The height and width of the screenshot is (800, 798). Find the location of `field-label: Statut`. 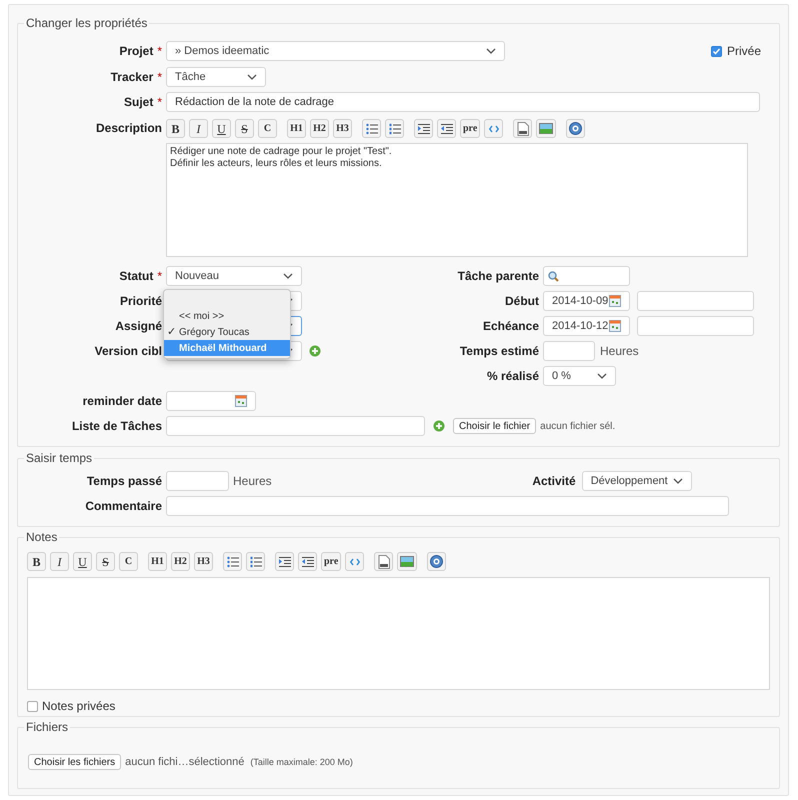

field-label: Statut is located at coordinates (136, 276).